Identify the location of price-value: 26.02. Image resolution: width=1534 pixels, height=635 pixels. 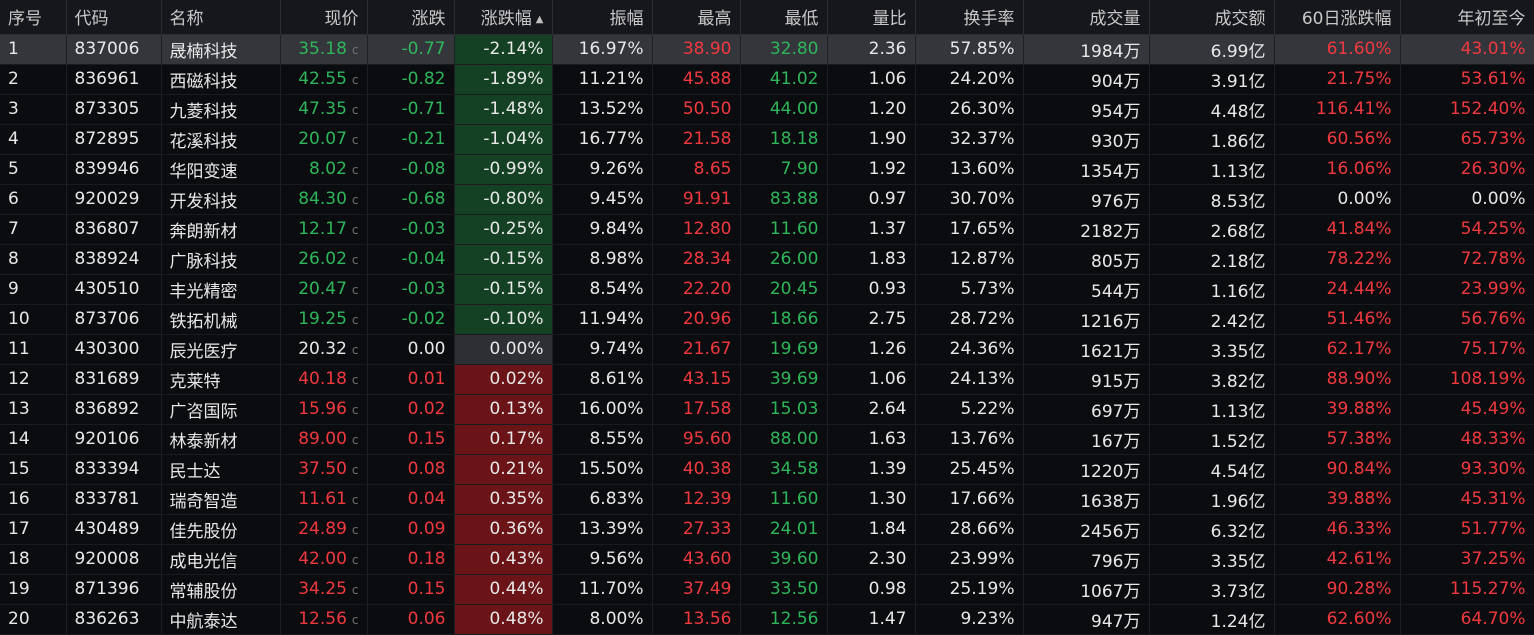
(322, 259).